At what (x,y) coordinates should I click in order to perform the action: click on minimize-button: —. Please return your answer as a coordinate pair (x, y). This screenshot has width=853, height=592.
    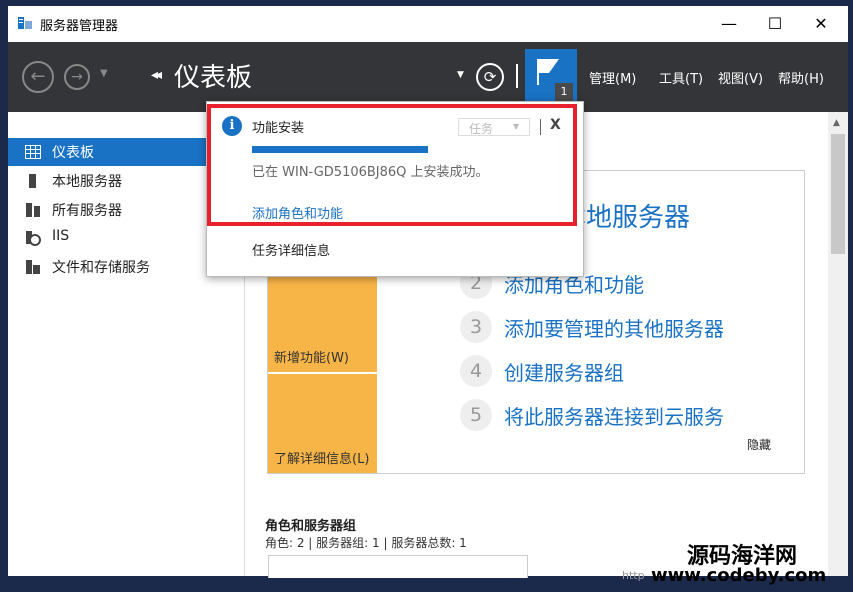
    Looking at the image, I should click on (729, 24).